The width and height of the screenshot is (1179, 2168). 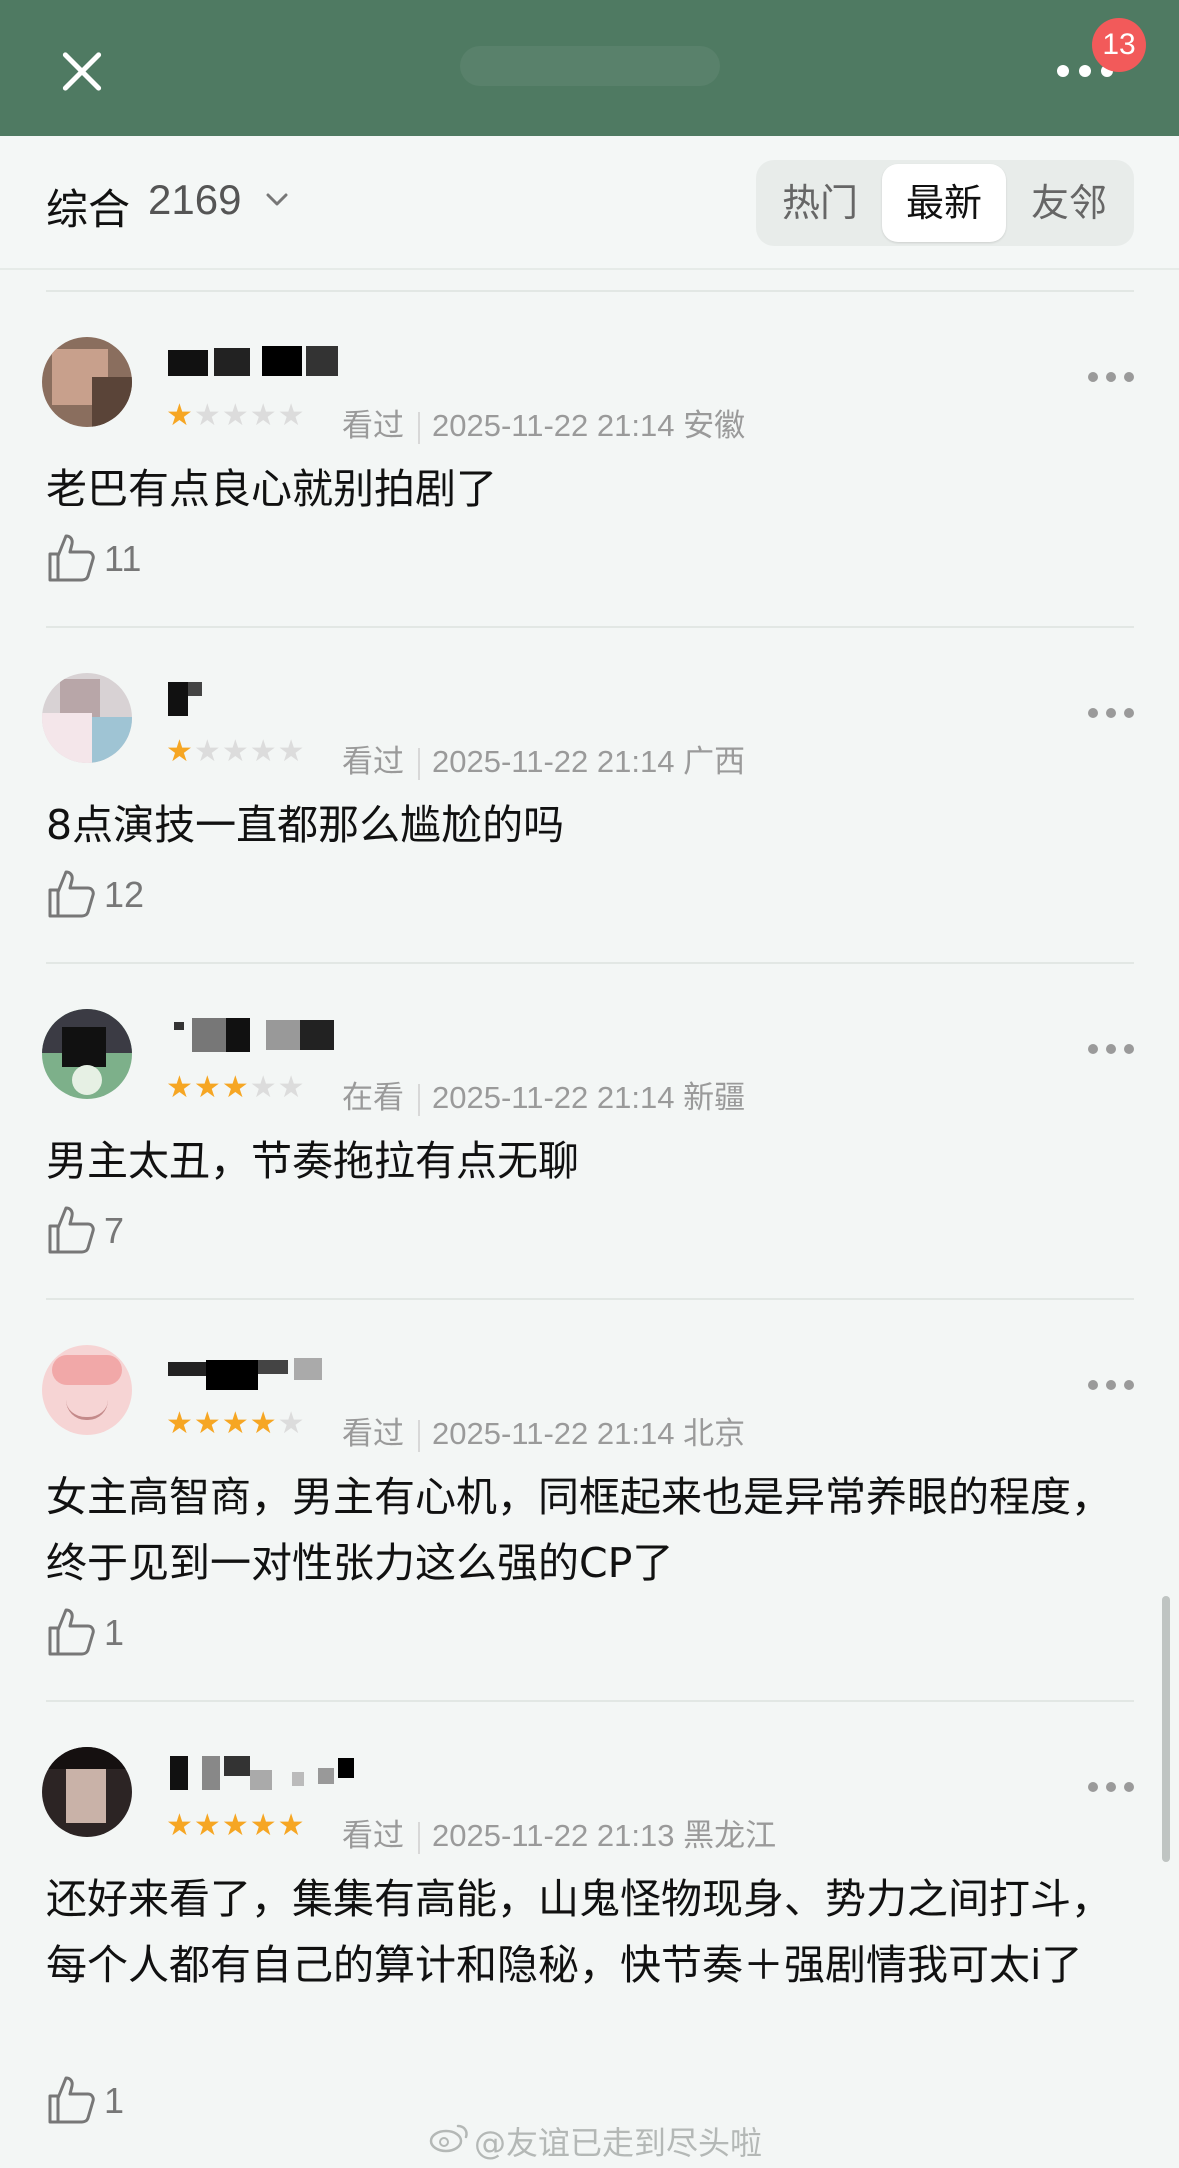 I want to click on review-meta: 看过 2025-11-22 21:14 北京, so click(x=543, y=1430).